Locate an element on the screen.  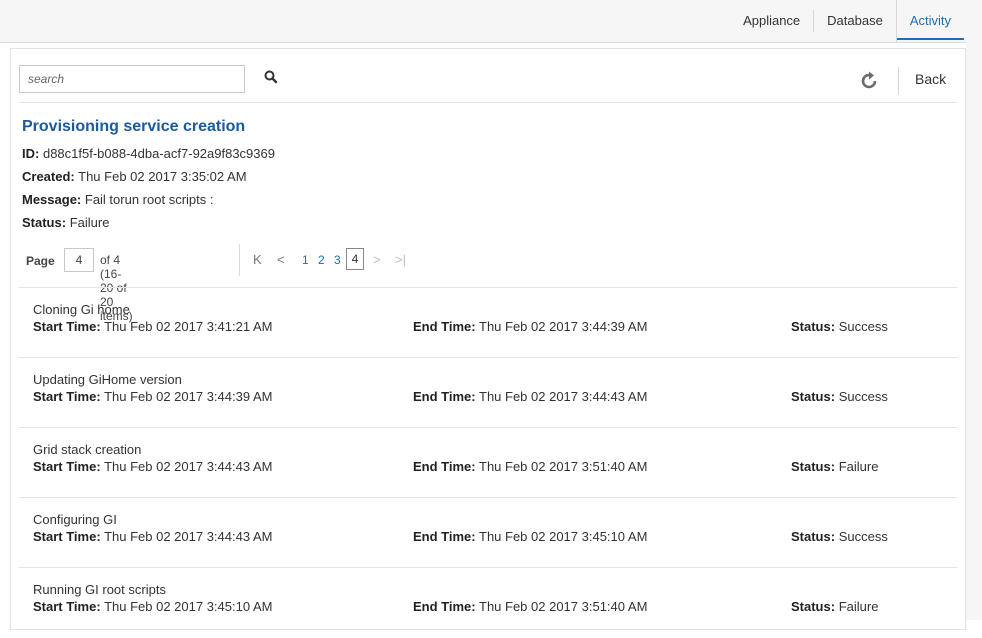
prev-page-icon: < is located at coordinates (281, 259).